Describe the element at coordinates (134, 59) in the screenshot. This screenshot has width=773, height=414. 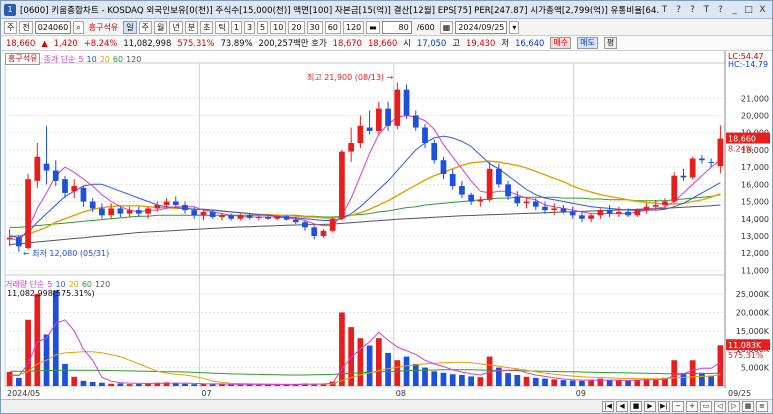
I see `legend-ma-120: 120` at that location.